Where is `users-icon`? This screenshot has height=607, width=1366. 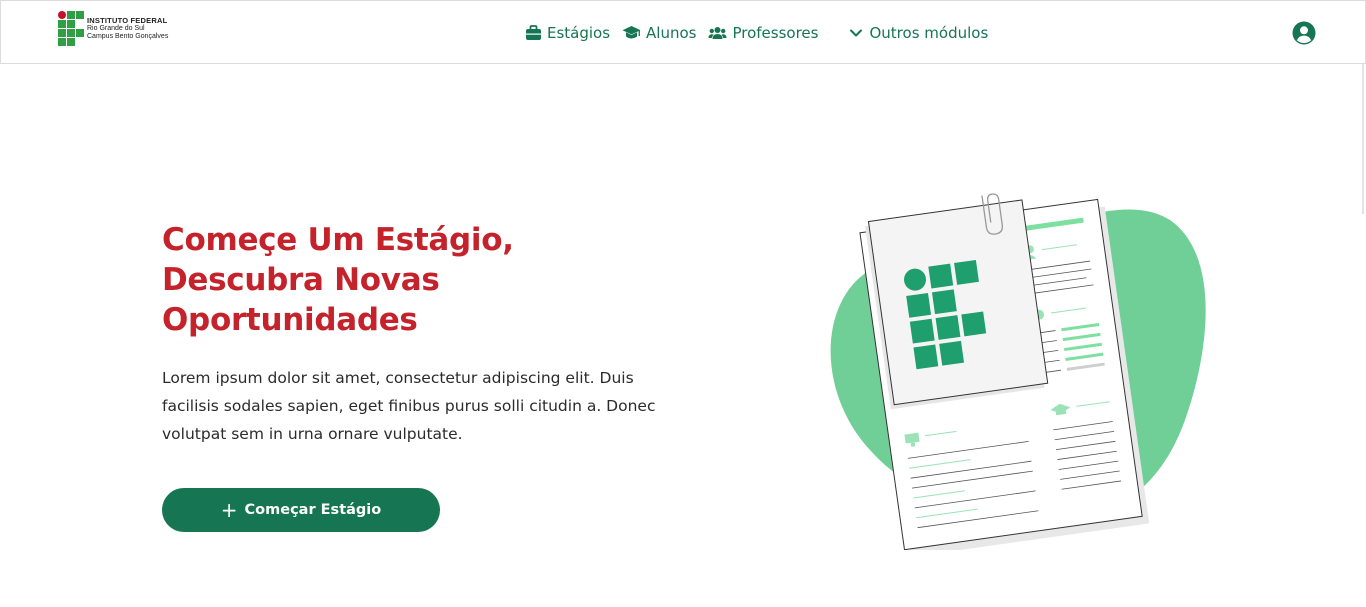 users-icon is located at coordinates (717, 33).